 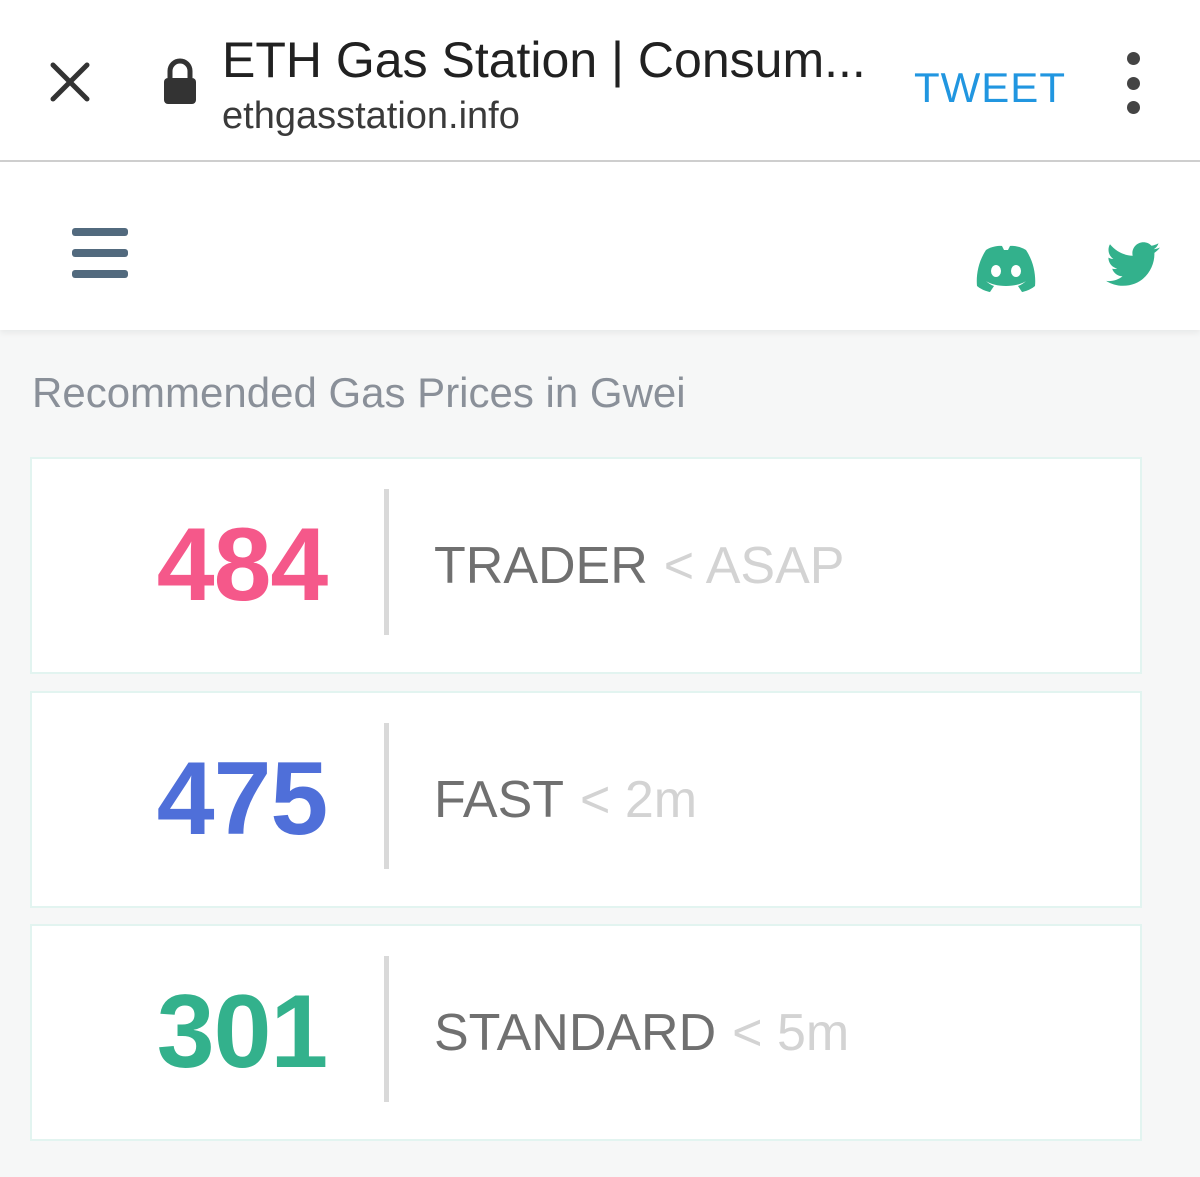 What do you see at coordinates (565, 799) in the screenshot?
I see `price-label: FAST < 2m` at bounding box center [565, 799].